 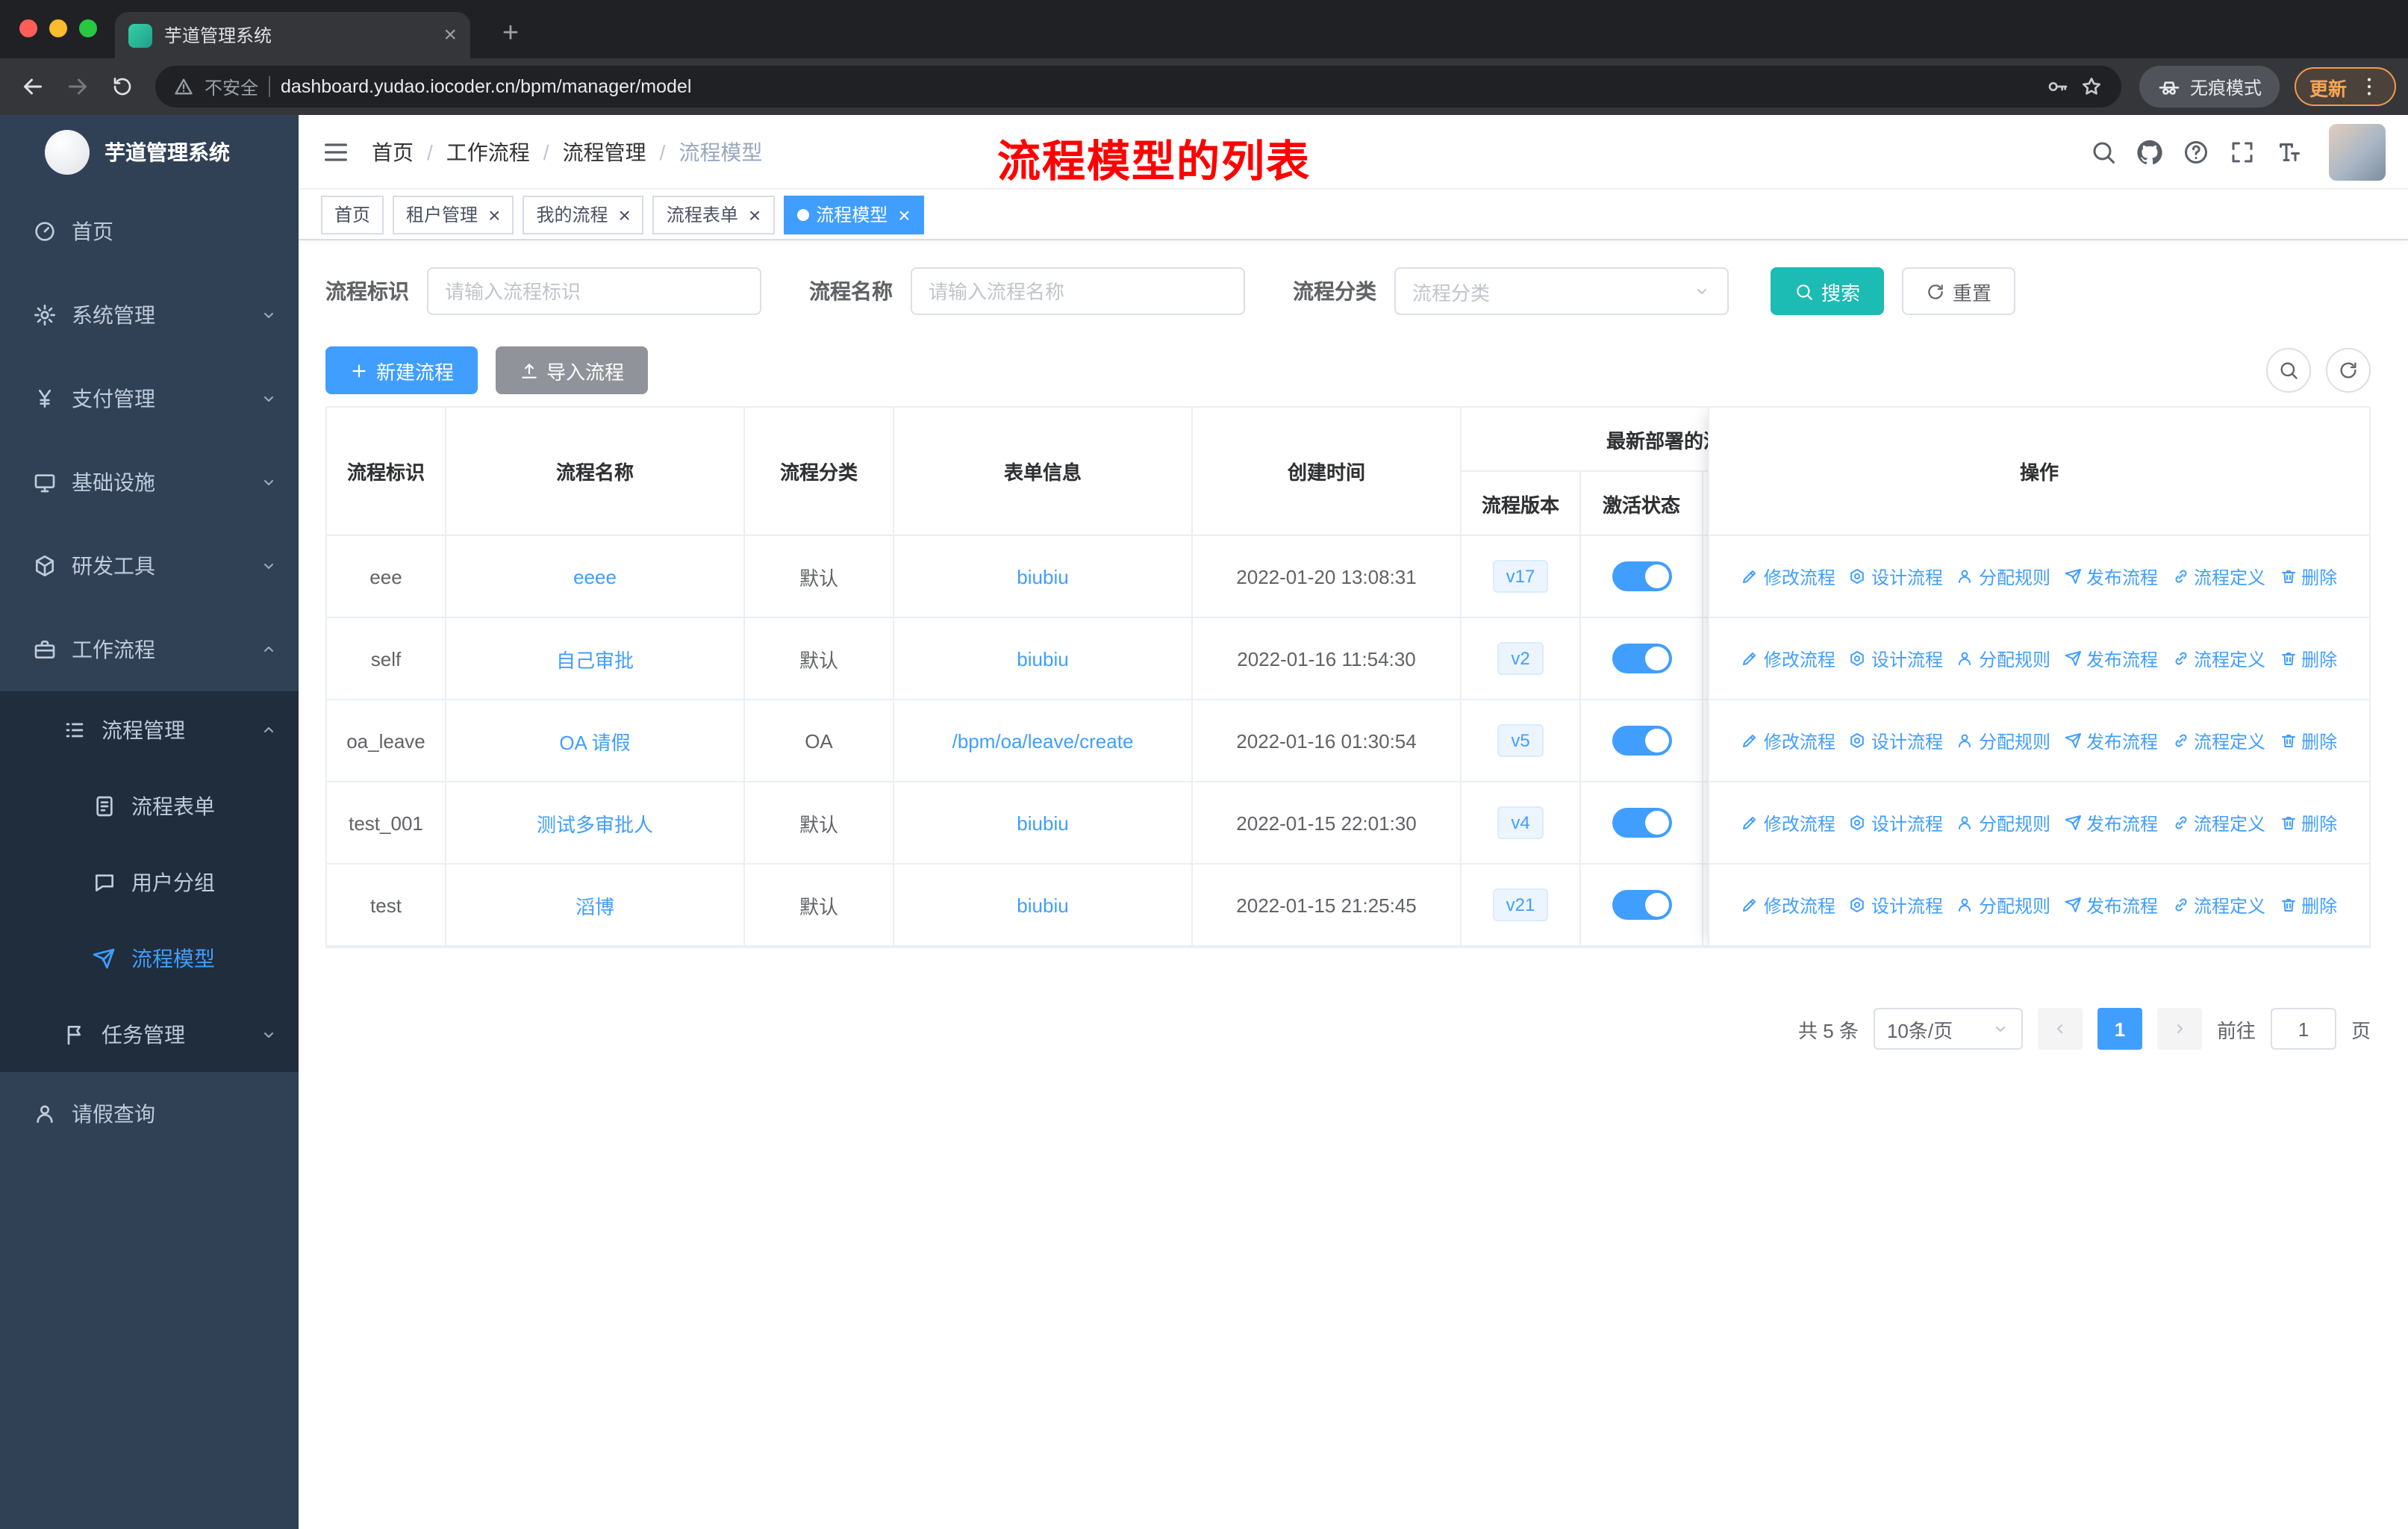 What do you see at coordinates (2103, 151) in the screenshot?
I see `header-search-icon` at bounding box center [2103, 151].